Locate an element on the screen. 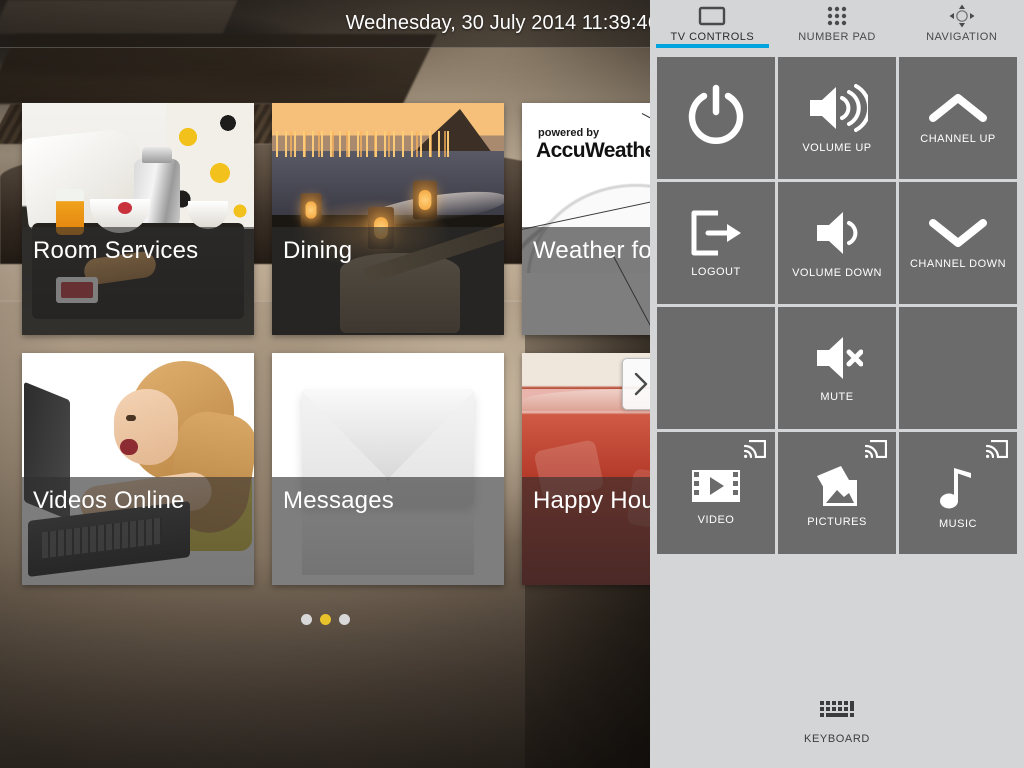 Image resolution: width=1024 pixels, height=768 pixels. tab-active-underline is located at coordinates (712, 46).